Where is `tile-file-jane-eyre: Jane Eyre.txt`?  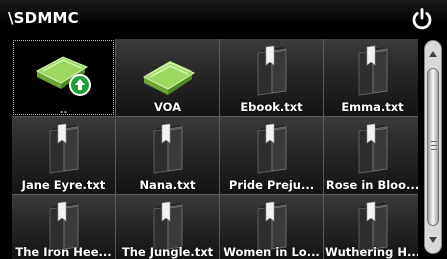 tile-file-jane-eyre: Jane Eyre.txt is located at coordinates (63, 155).